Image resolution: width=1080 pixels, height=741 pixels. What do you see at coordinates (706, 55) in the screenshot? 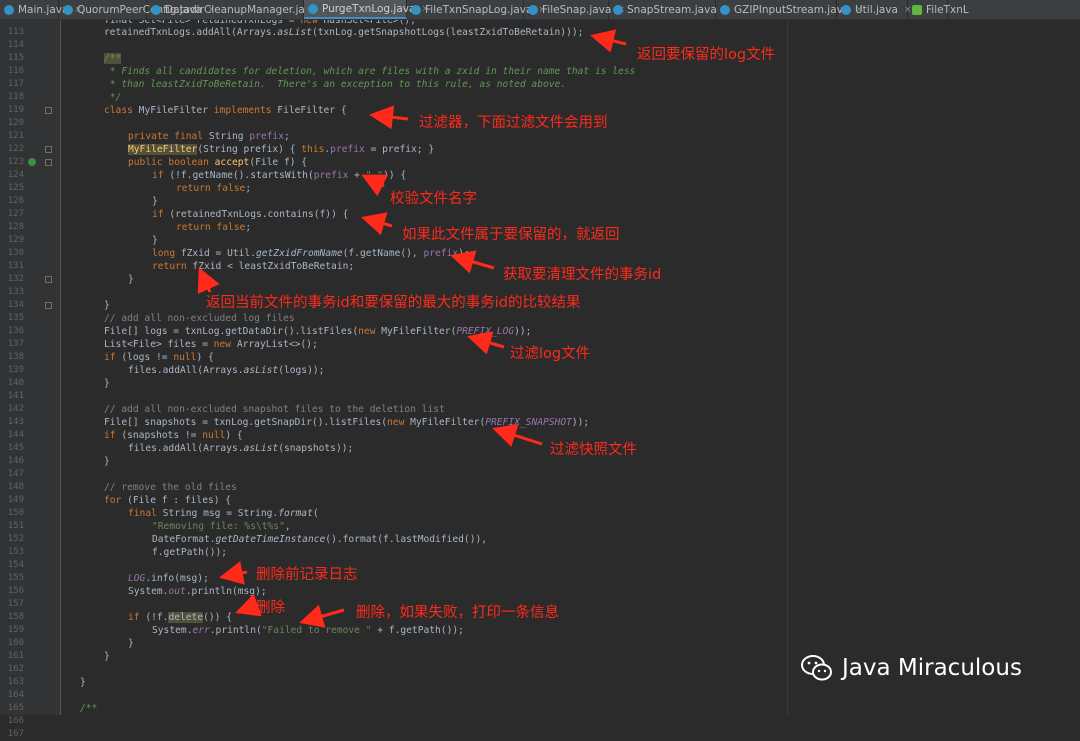
I see `annotation-retained-log: 返回要保留的log文件` at bounding box center [706, 55].